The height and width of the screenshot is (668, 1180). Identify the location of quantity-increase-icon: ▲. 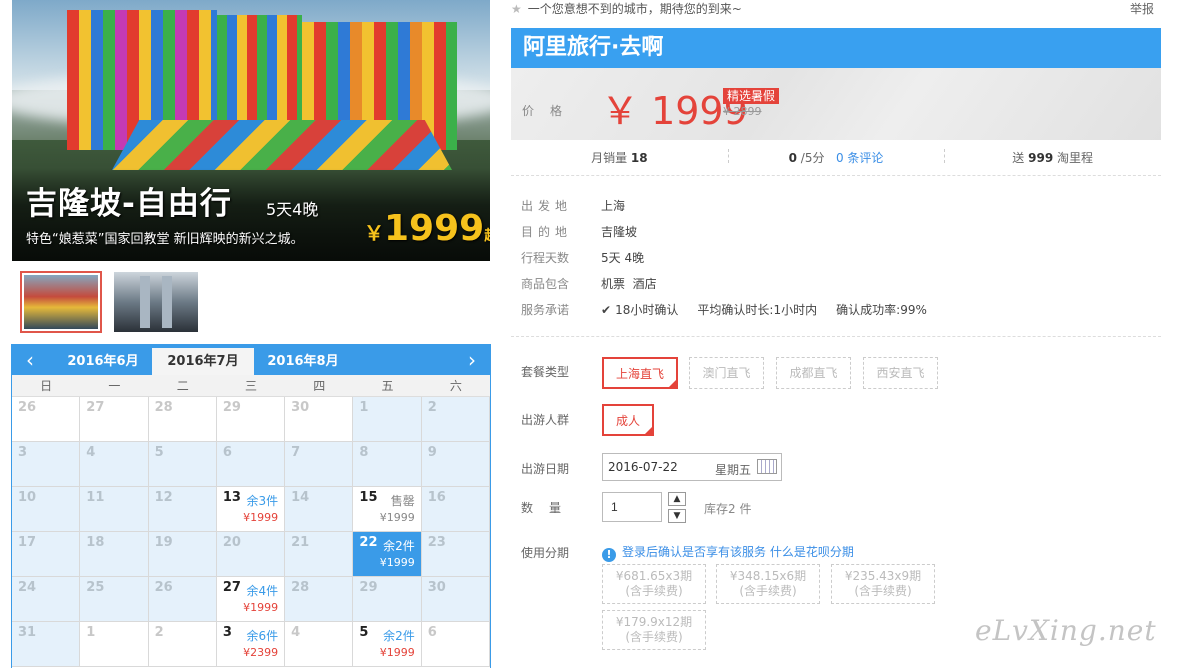
(677, 499).